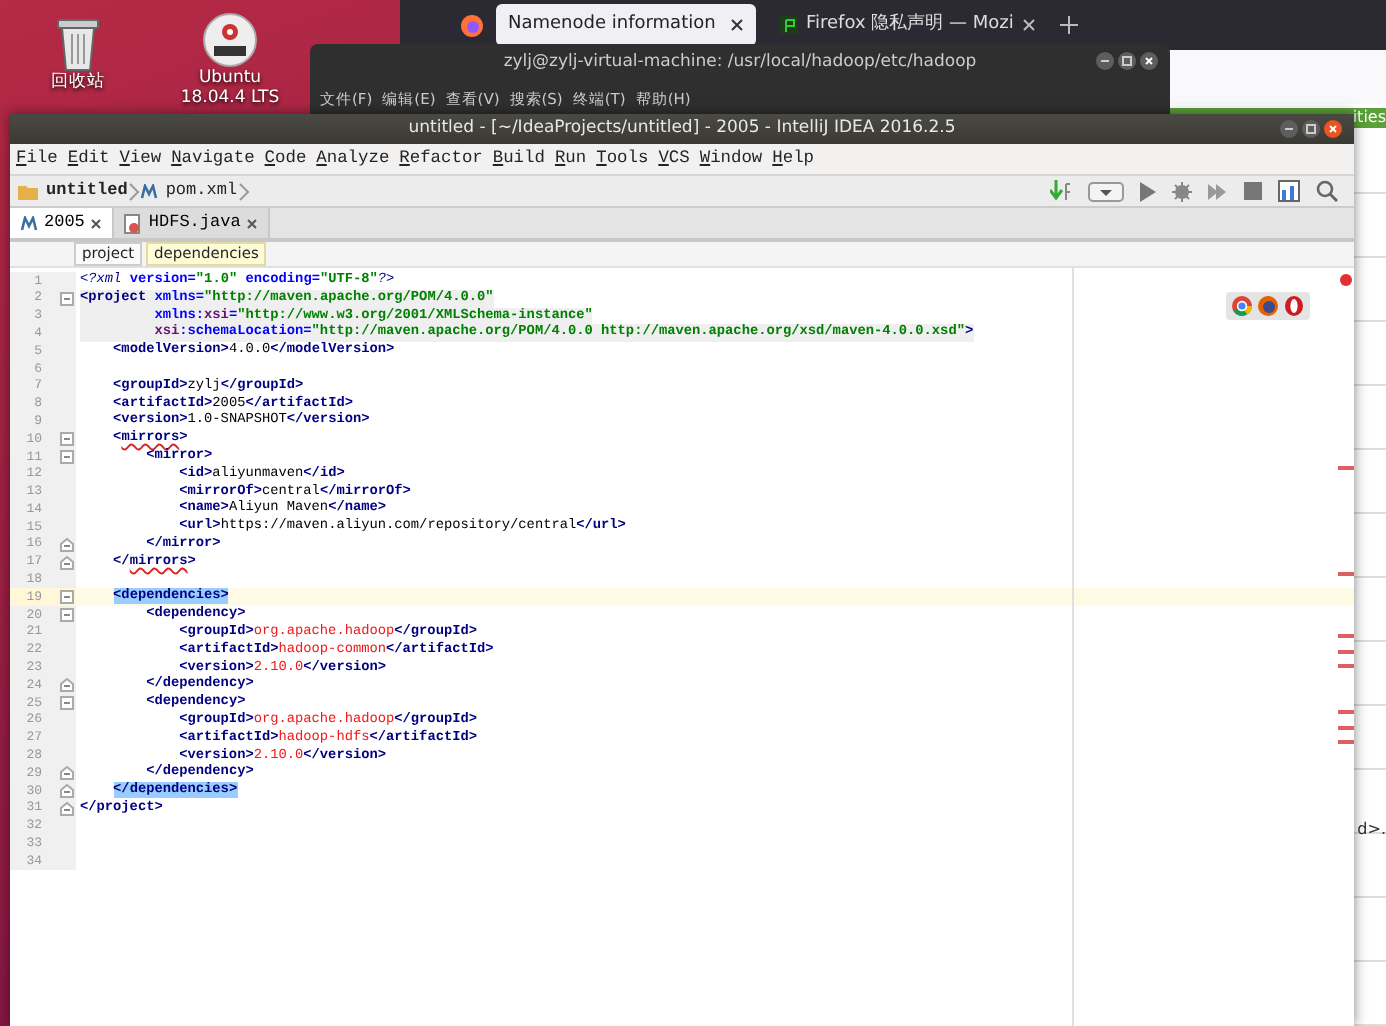 The width and height of the screenshot is (1386, 1026). I want to click on menu-item: File, so click(37, 159).